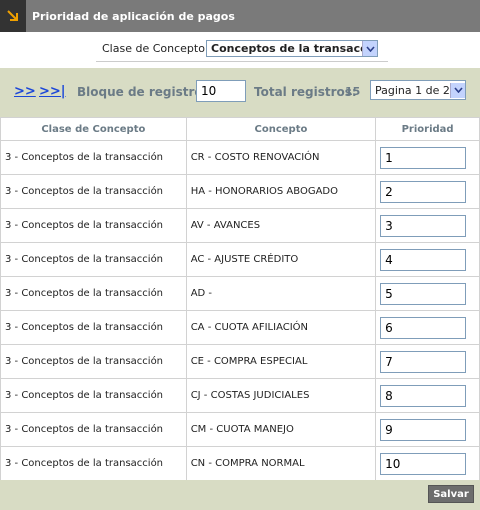 The image size is (480, 510). I want to click on cell-priority: 7, so click(427, 361).